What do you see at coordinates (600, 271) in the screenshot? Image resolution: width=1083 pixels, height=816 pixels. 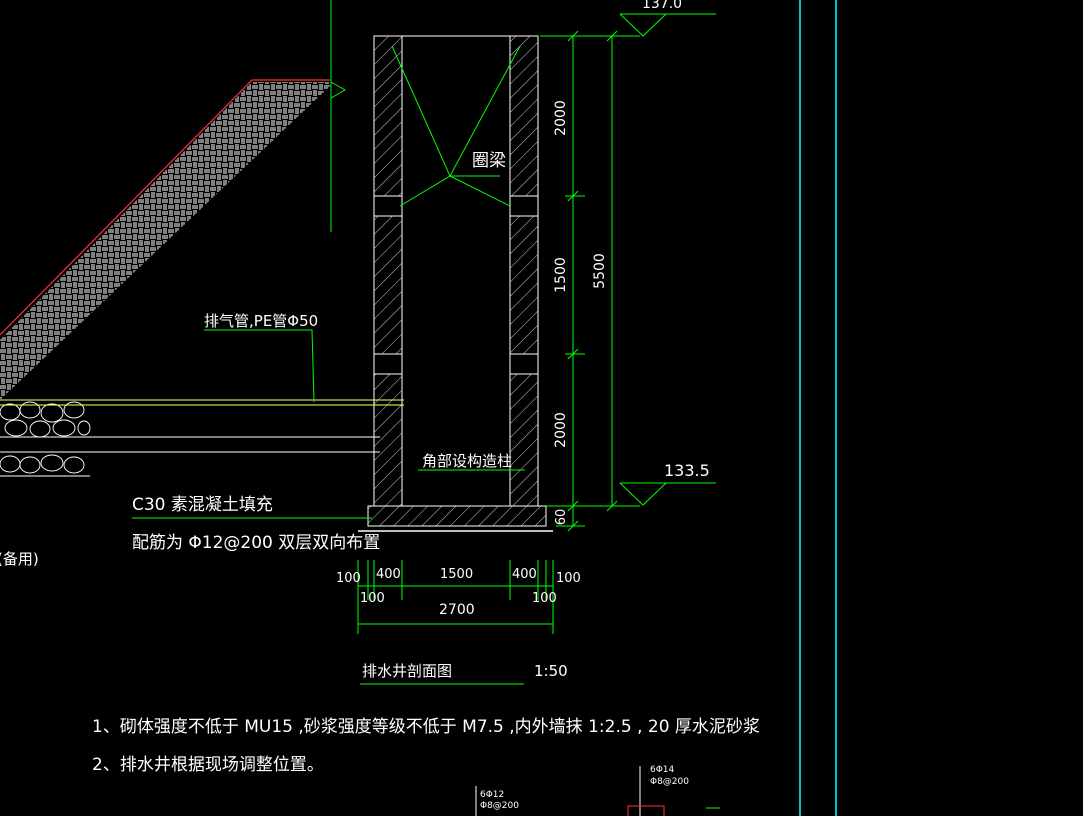 I see `dim-v-total: 5500` at bounding box center [600, 271].